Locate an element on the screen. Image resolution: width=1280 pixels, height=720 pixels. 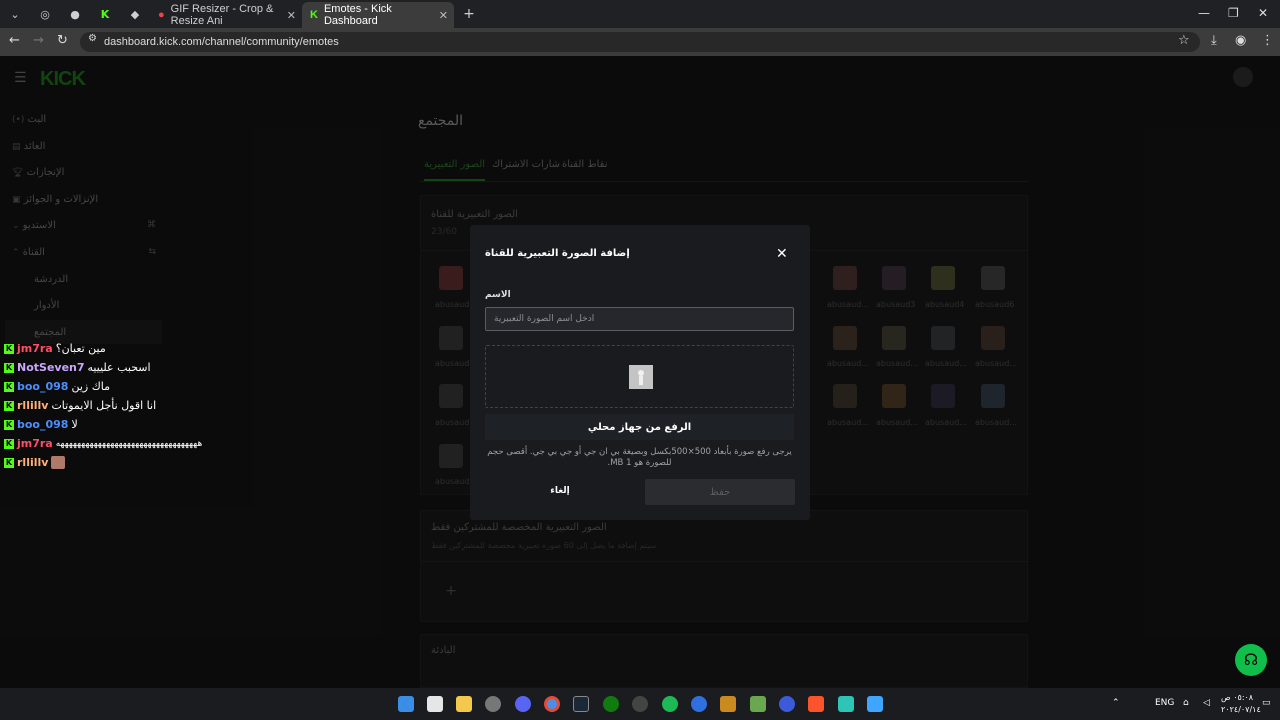
tab-gif-resizer: ● GIF Resizer - Crop & Resize Ani ✕ is located at coordinates (226, 15).